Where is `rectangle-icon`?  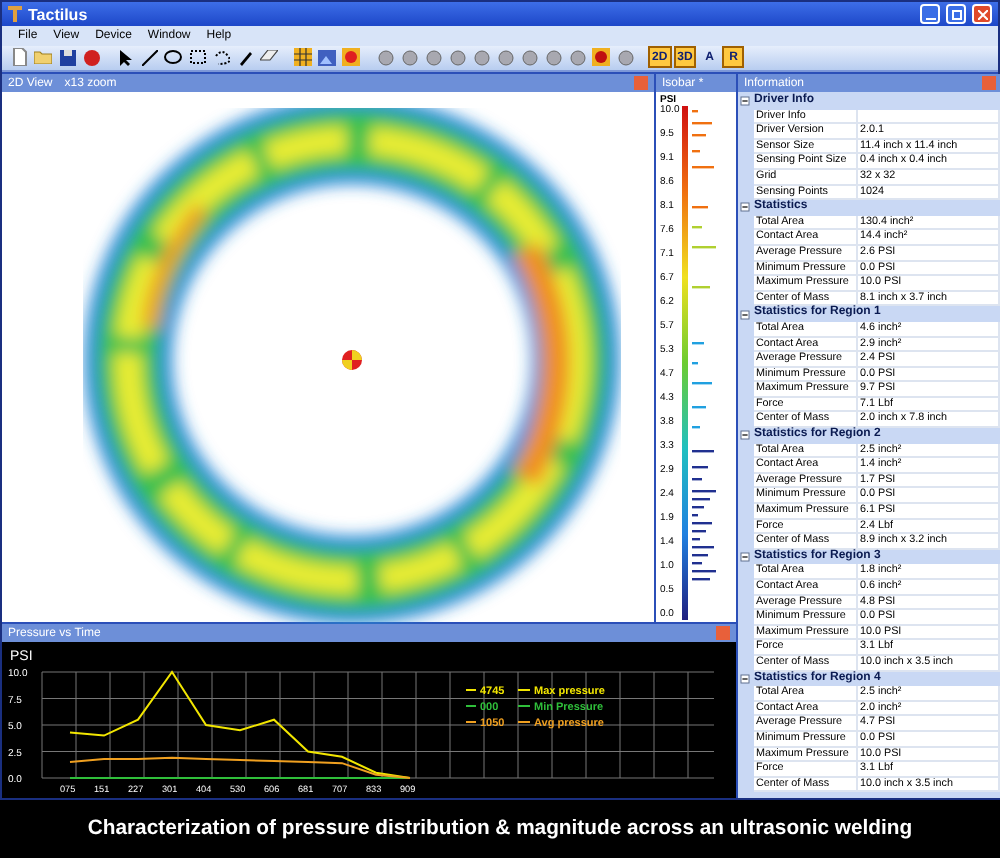
rectangle-icon is located at coordinates (197, 57).